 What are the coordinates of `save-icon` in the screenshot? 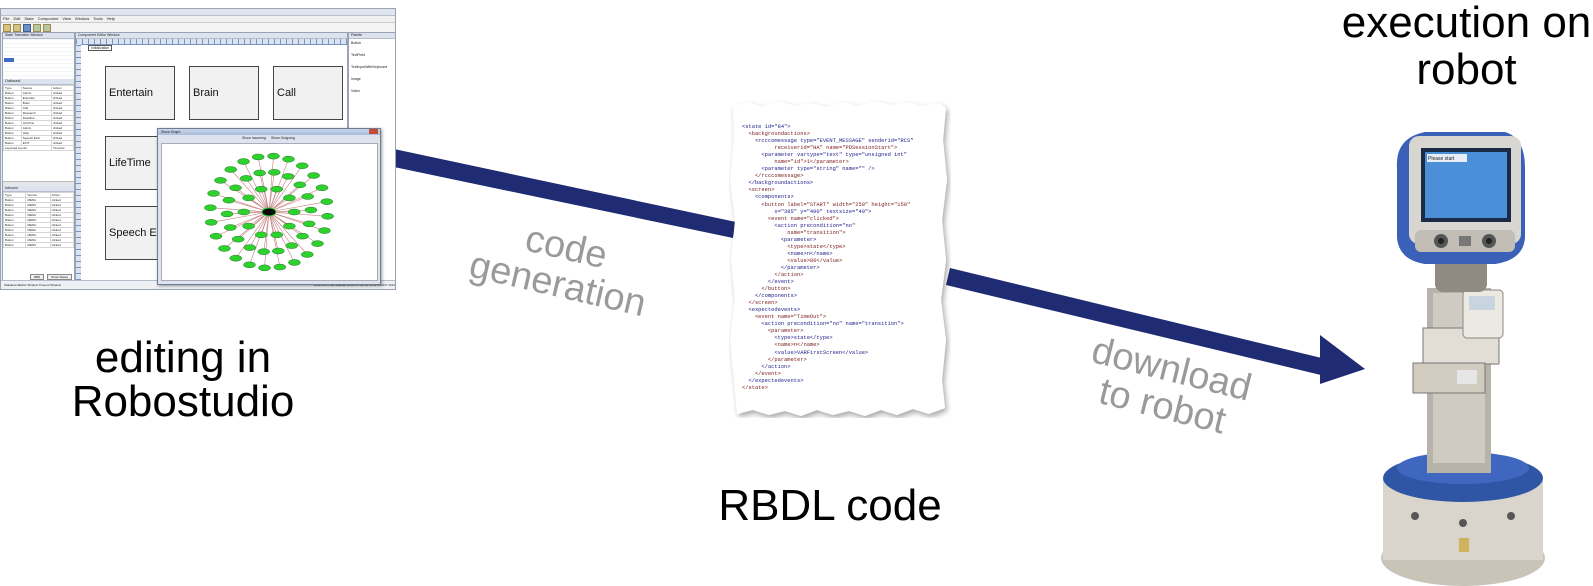 It's located at (27, 28).